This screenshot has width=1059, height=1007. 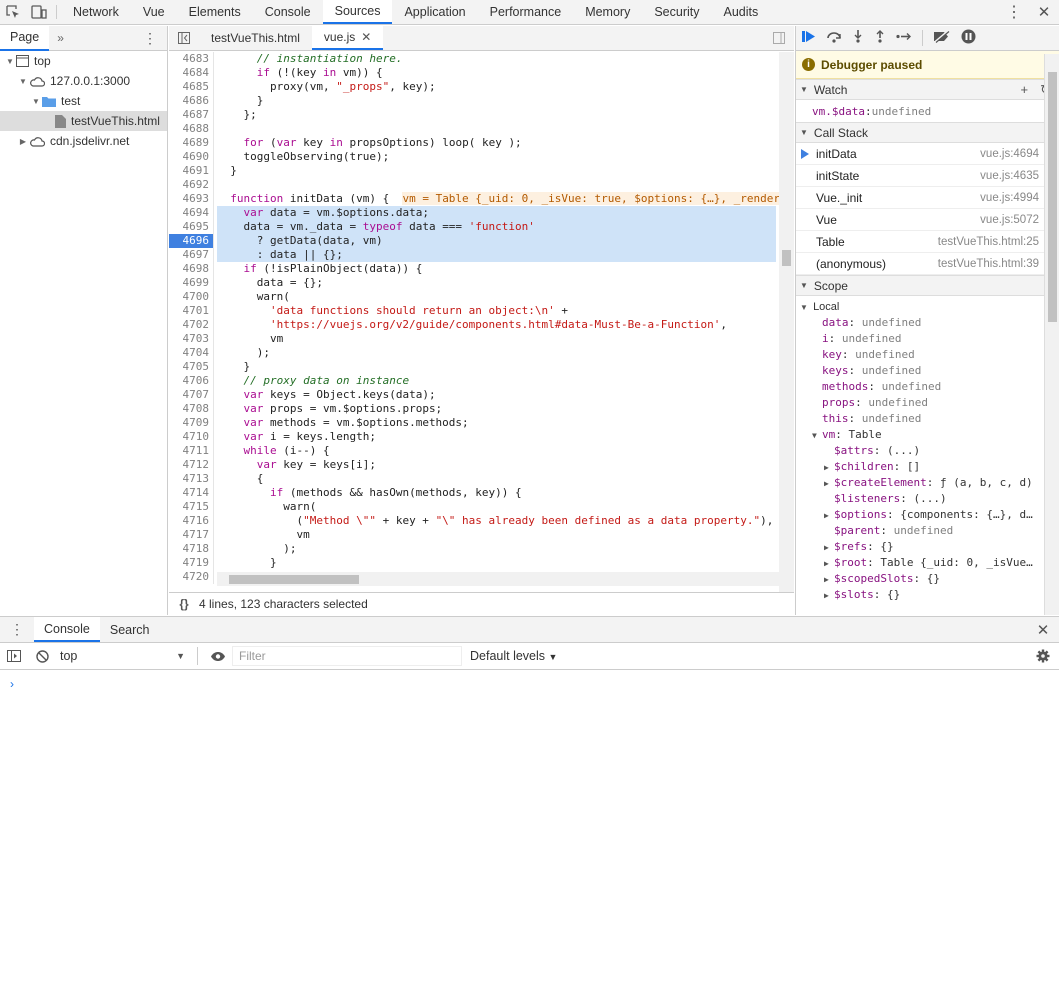 What do you see at coordinates (741, 12) in the screenshot?
I see `tab-audits: Audits` at bounding box center [741, 12].